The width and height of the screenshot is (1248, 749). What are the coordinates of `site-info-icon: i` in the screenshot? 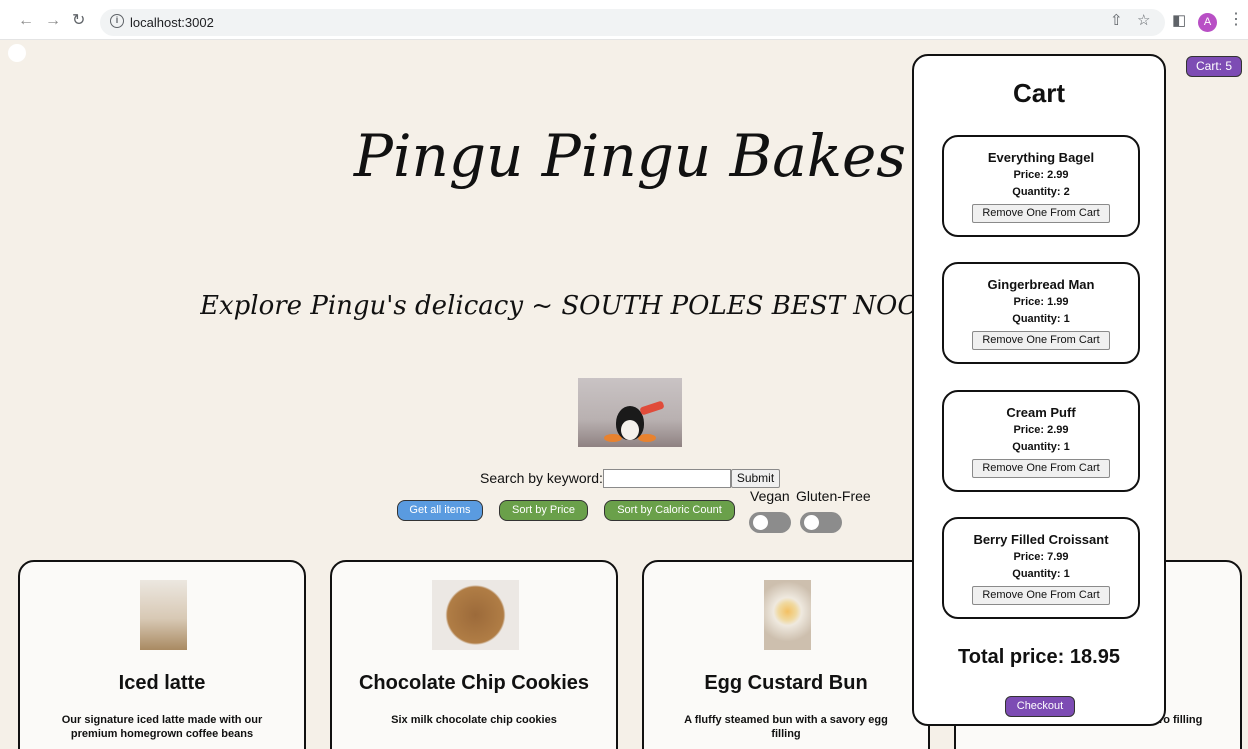 It's located at (117, 21).